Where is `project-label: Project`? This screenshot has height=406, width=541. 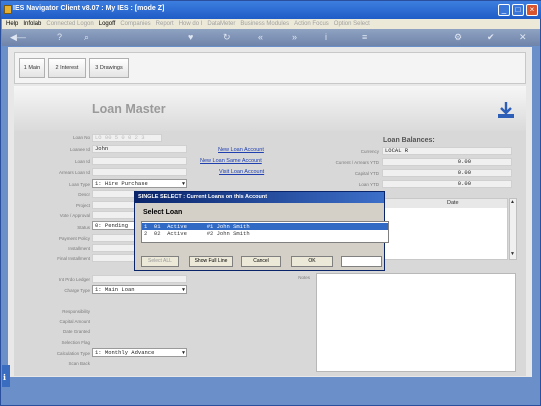
project-label: Project is located at coordinates (82, 205).